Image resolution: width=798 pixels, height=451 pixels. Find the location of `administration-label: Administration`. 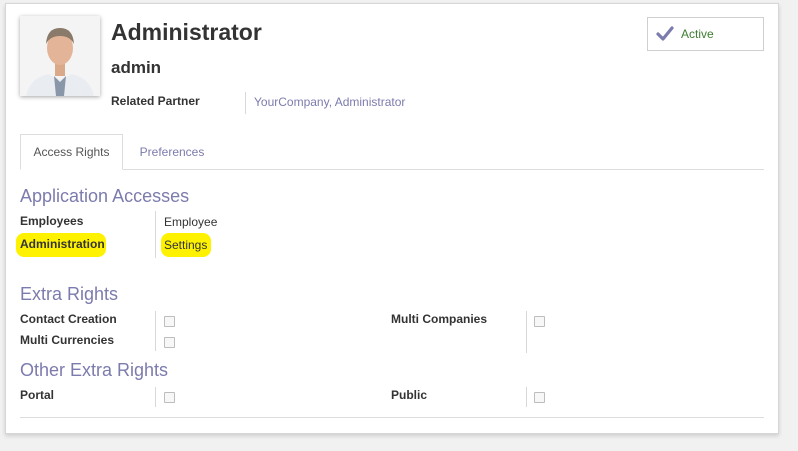

administration-label: Administration is located at coordinates (62, 244).